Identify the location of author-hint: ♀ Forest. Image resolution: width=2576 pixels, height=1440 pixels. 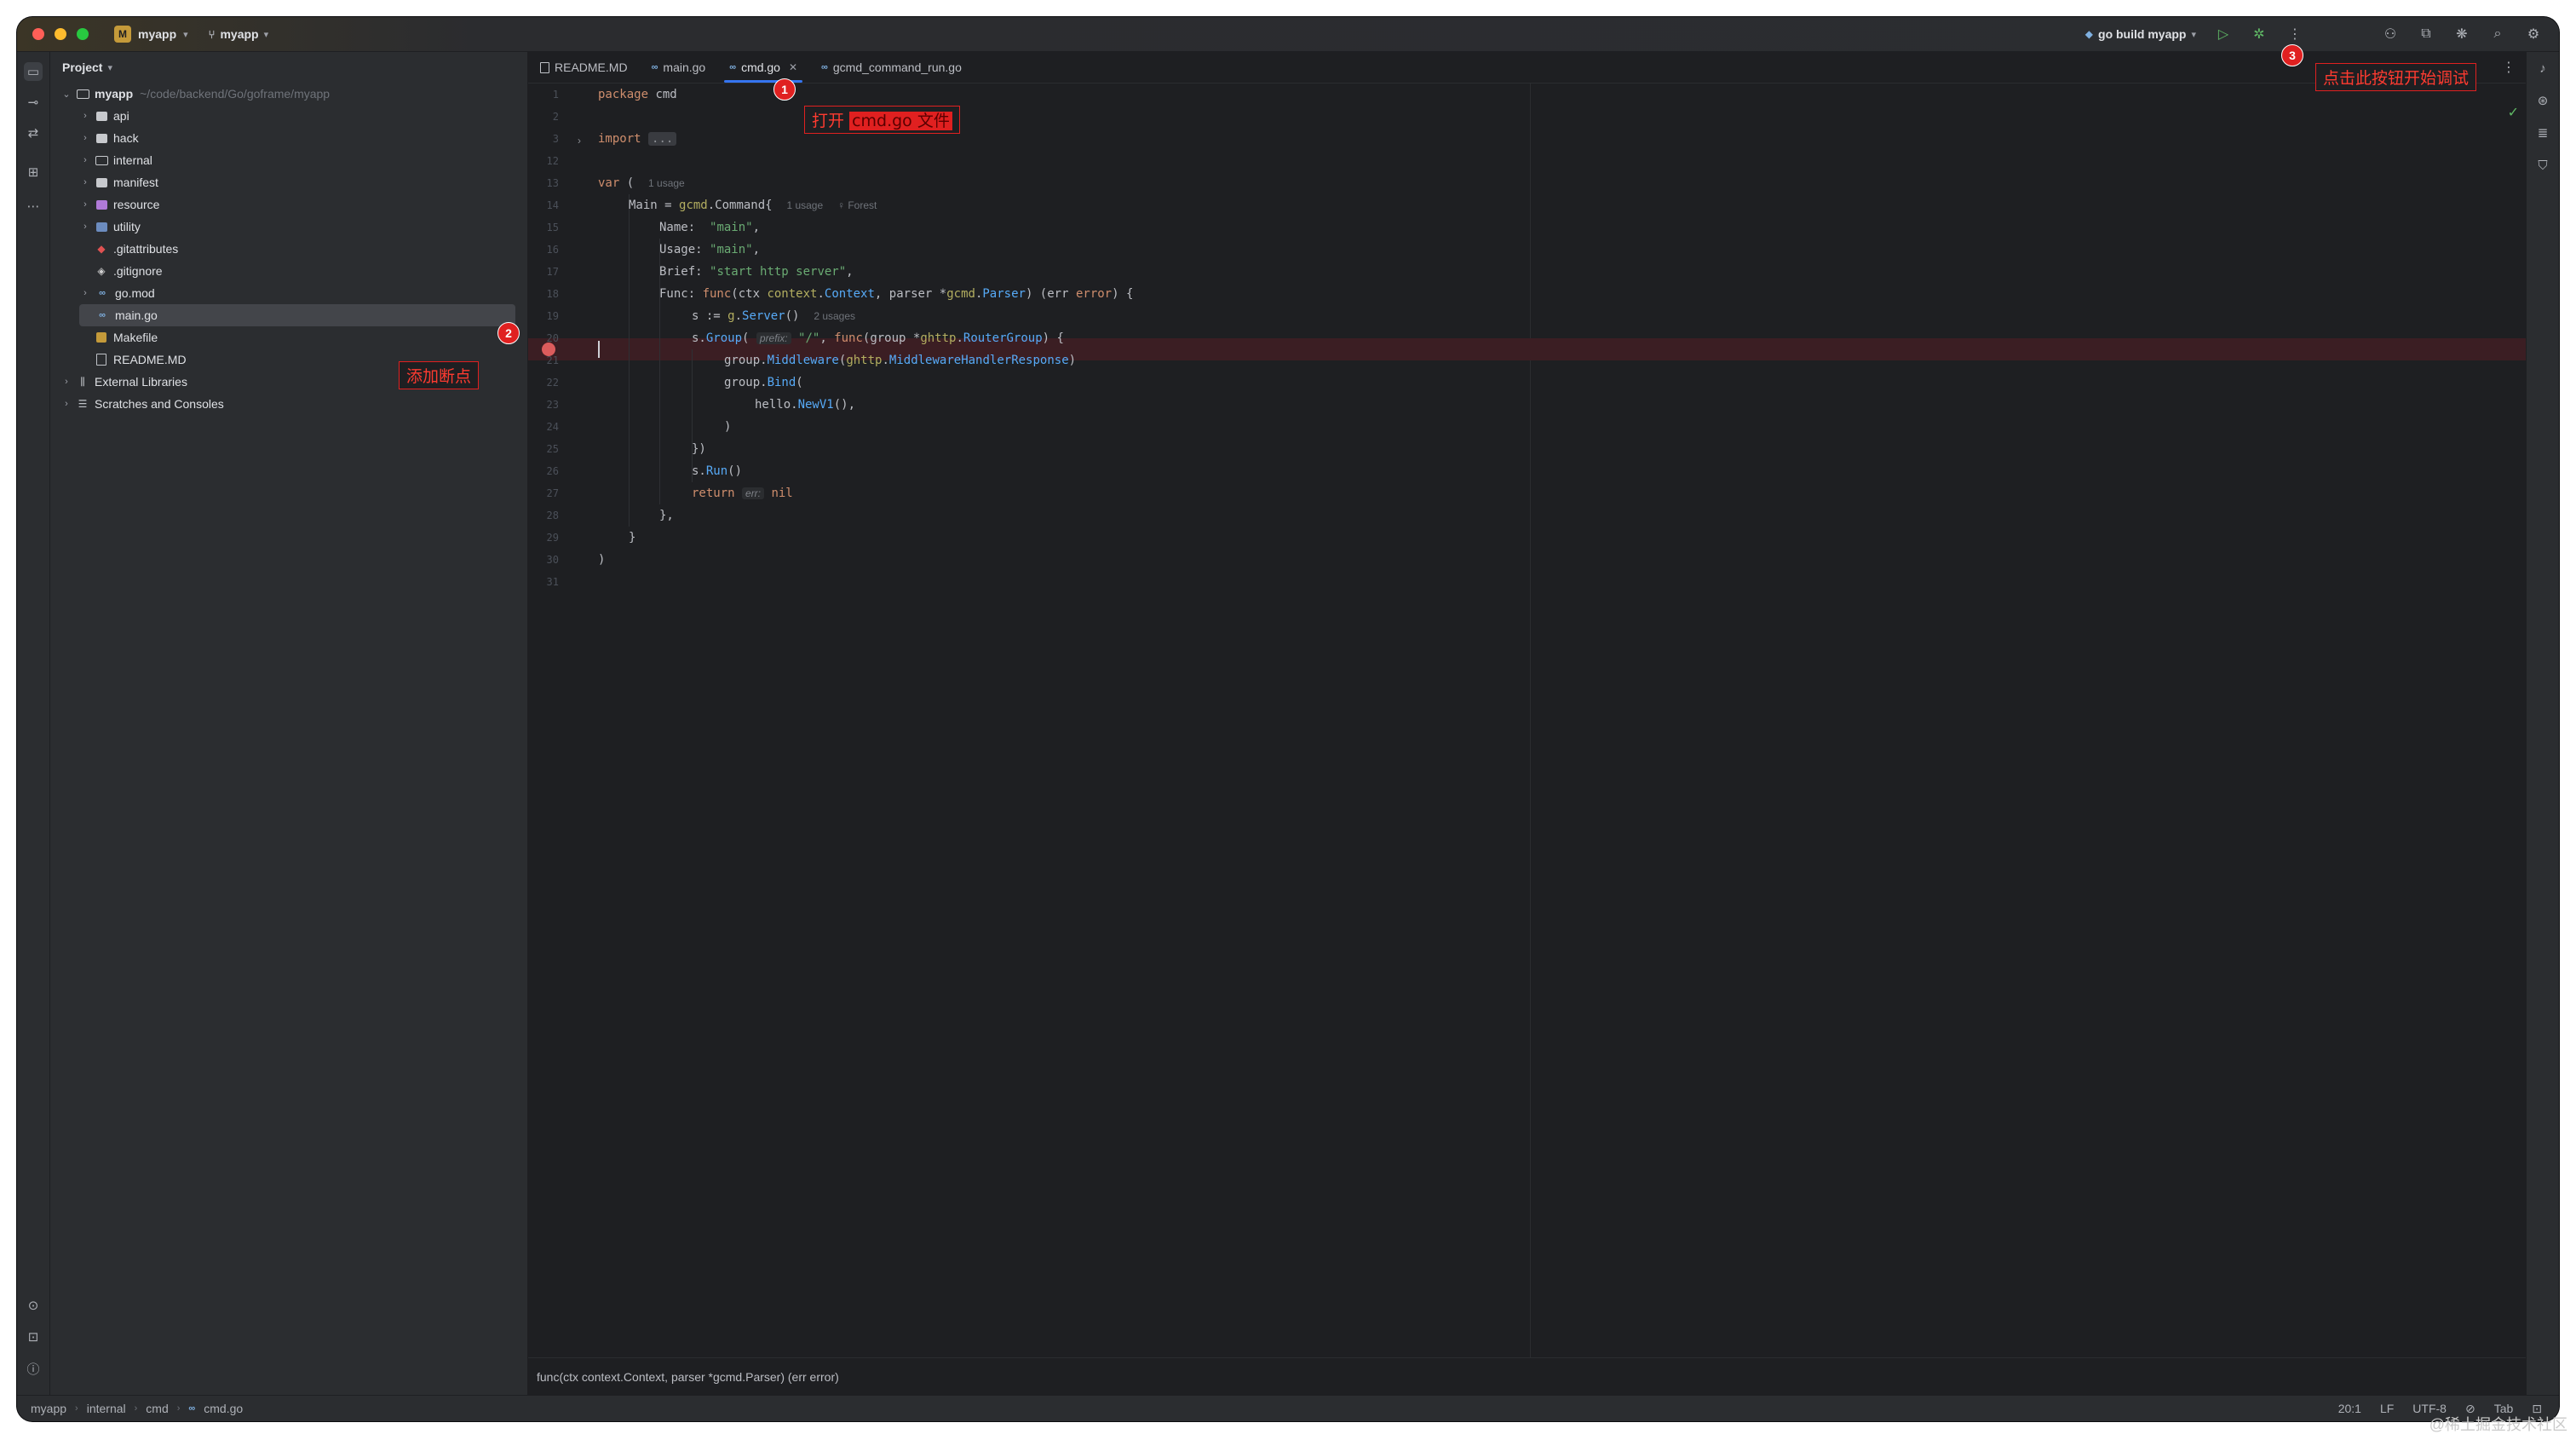
(857, 205).